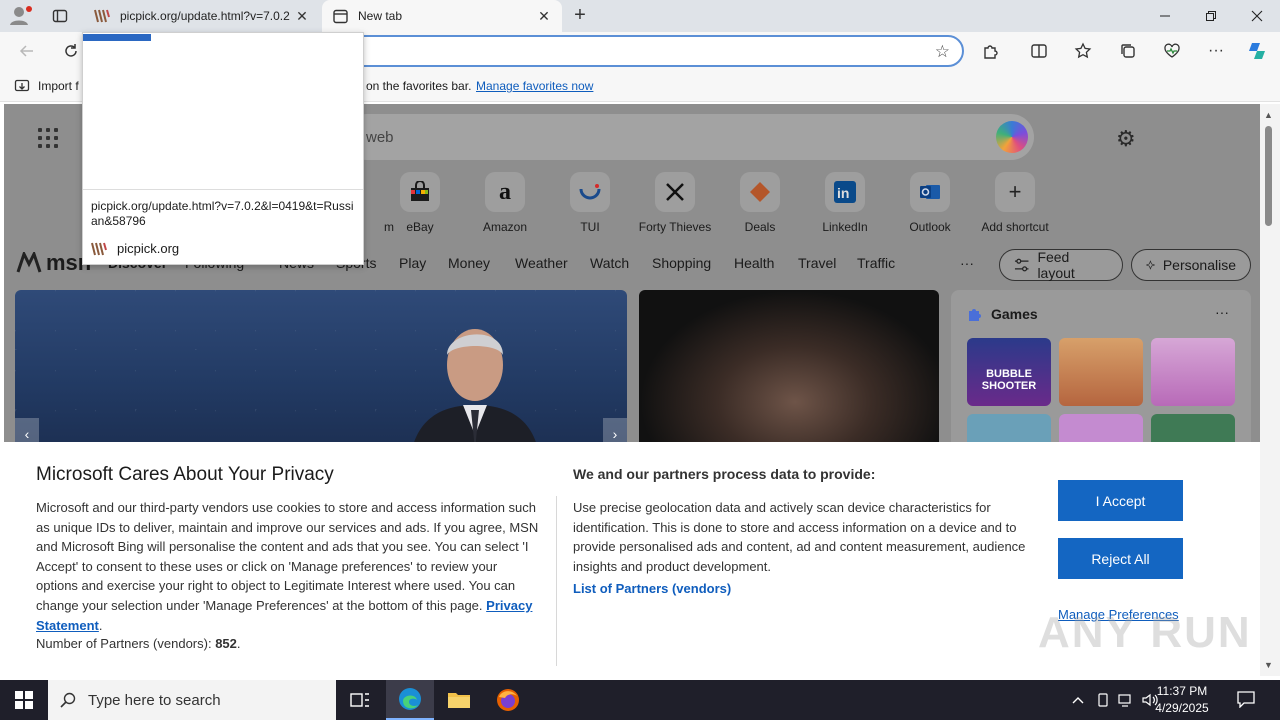  Describe the element at coordinates (321, 370) in the screenshot. I see `news-card-hero: ‹ ›` at that location.